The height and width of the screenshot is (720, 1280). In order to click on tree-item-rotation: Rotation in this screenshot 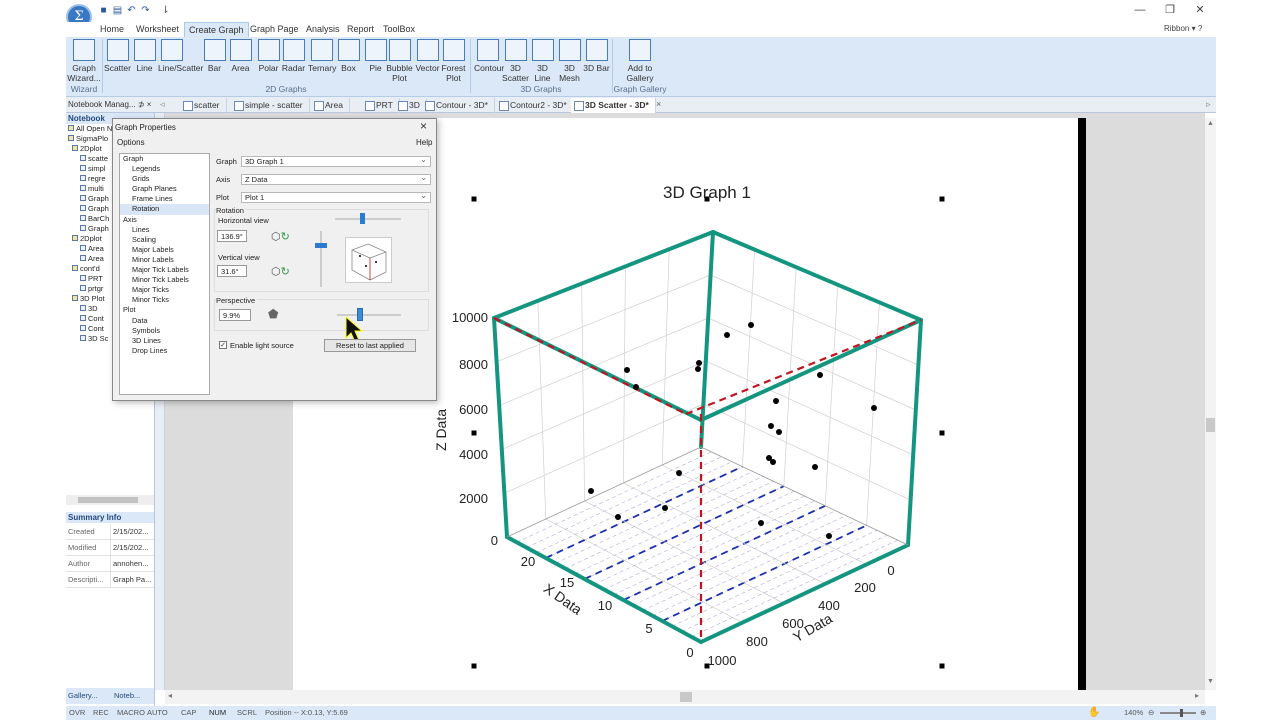, I will do `click(164, 209)`.